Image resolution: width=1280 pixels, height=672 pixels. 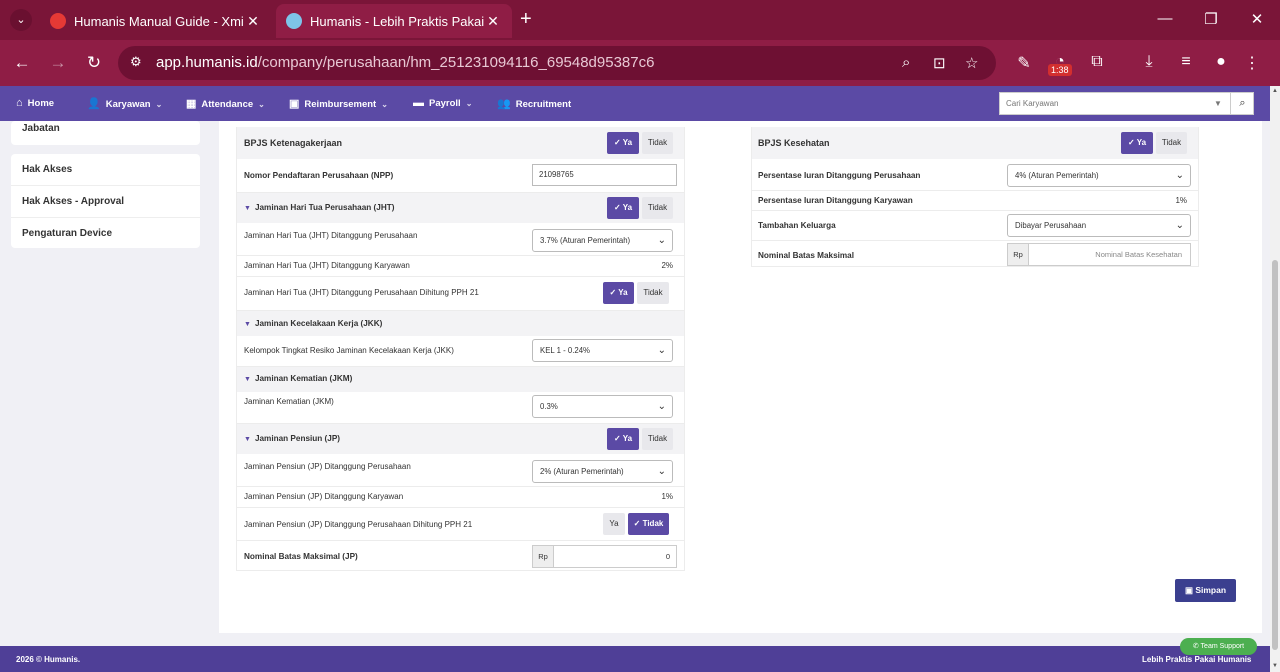 What do you see at coordinates (124, 103) in the screenshot?
I see `nav-karyawan: 👤 Karyawan ⌄` at bounding box center [124, 103].